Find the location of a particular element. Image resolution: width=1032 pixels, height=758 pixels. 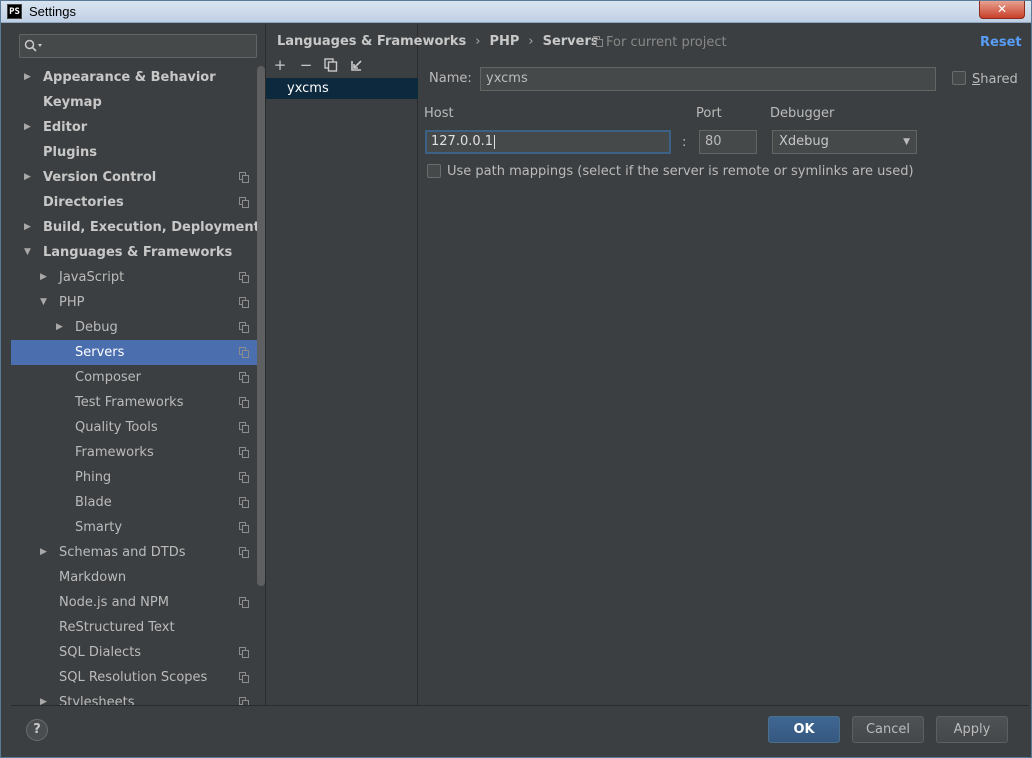

sidebar-item: ▶ JavaScript is located at coordinates (134, 277).